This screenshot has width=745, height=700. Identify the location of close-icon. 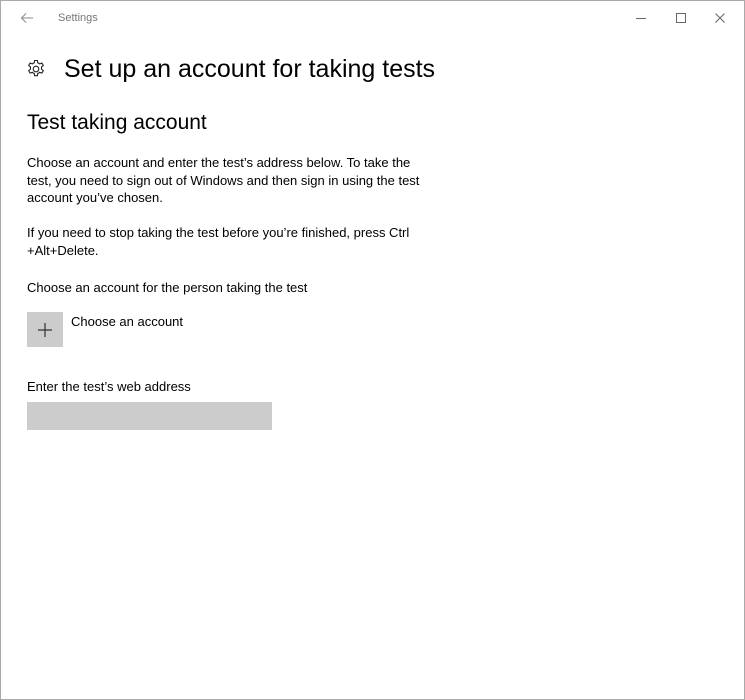
(720, 18).